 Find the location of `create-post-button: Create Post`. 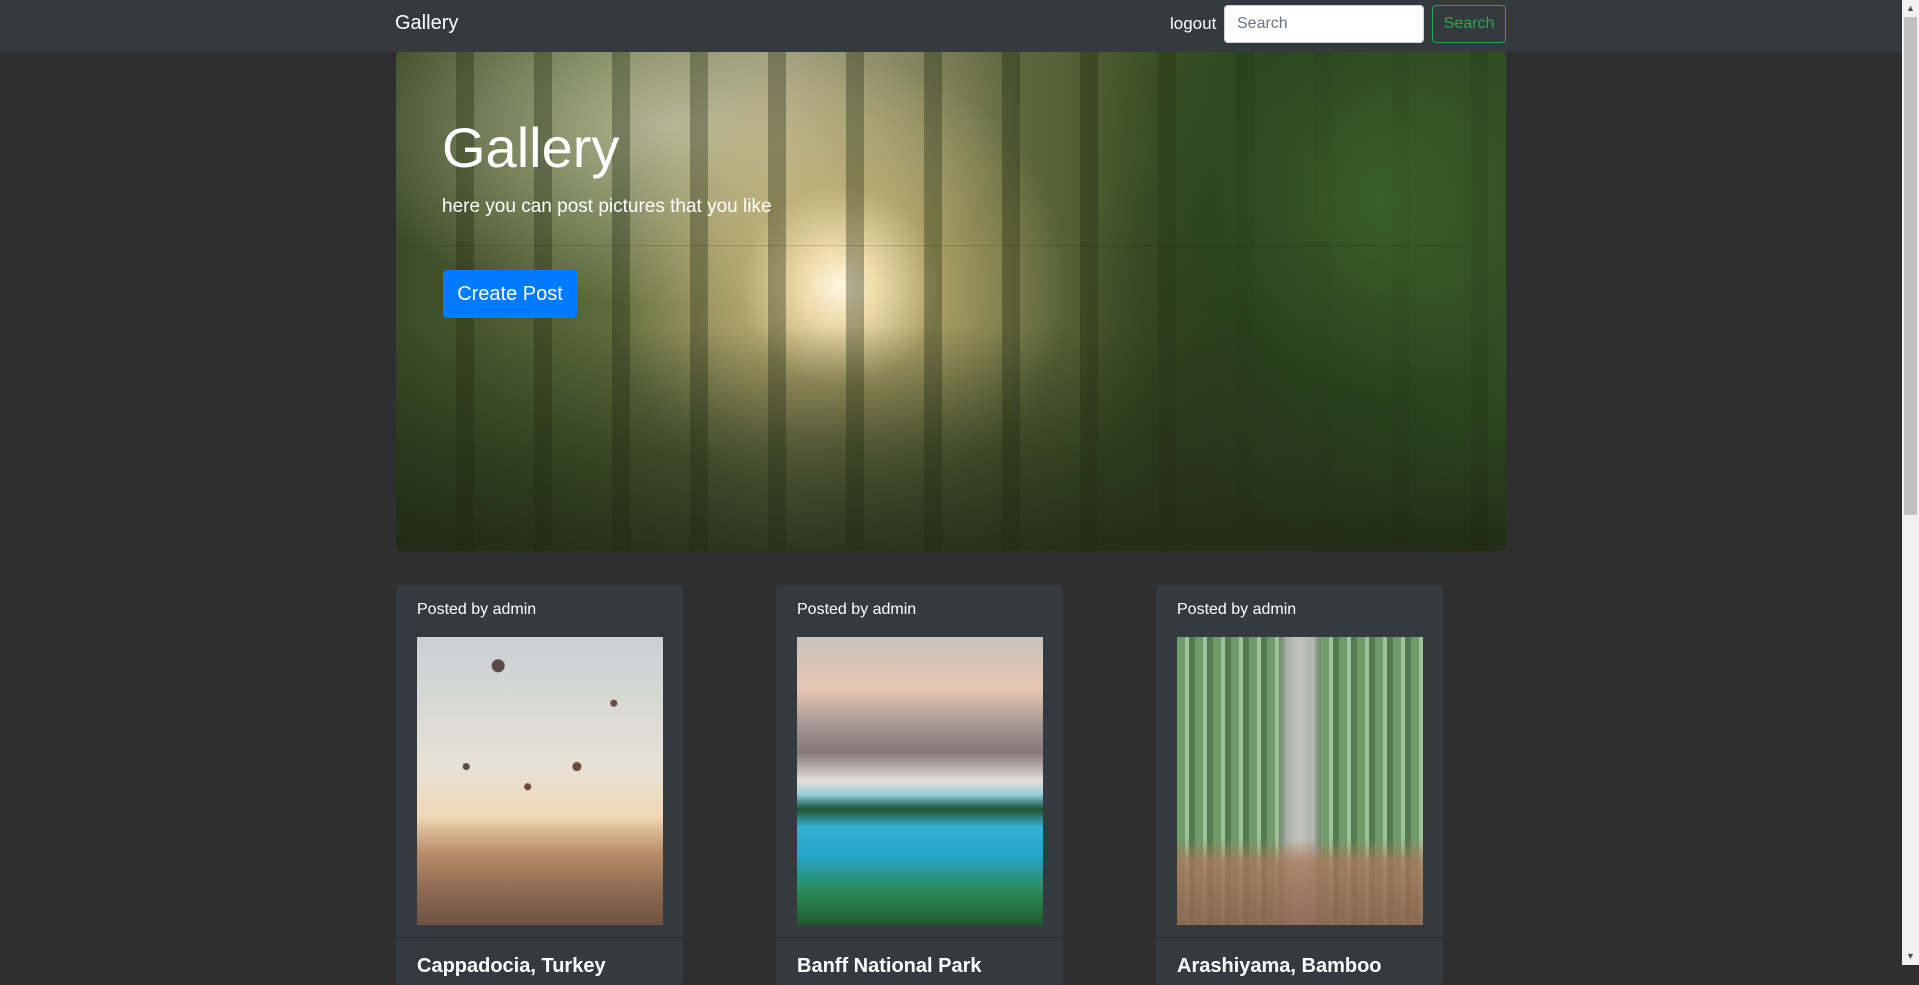

create-post-button: Create Post is located at coordinates (510, 294).